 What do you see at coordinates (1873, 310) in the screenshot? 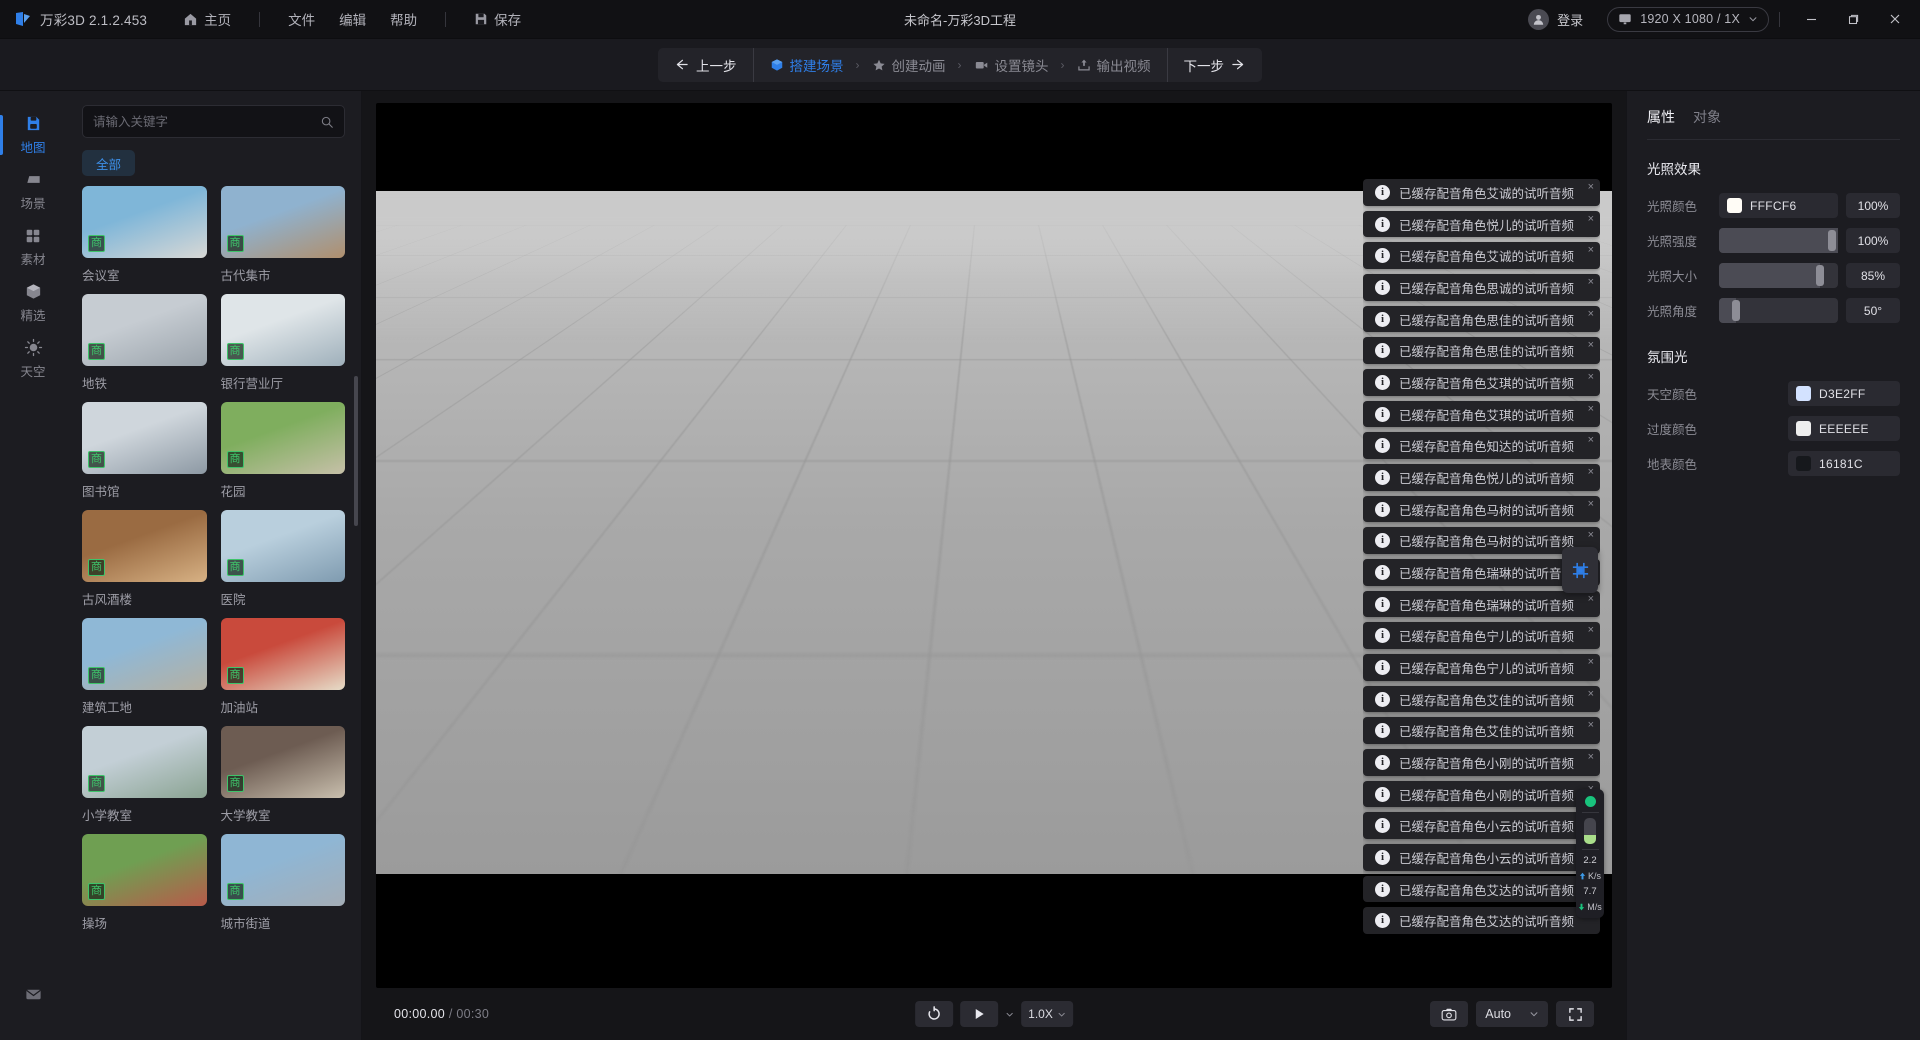
I see `light-angle-value: 50°` at bounding box center [1873, 310].